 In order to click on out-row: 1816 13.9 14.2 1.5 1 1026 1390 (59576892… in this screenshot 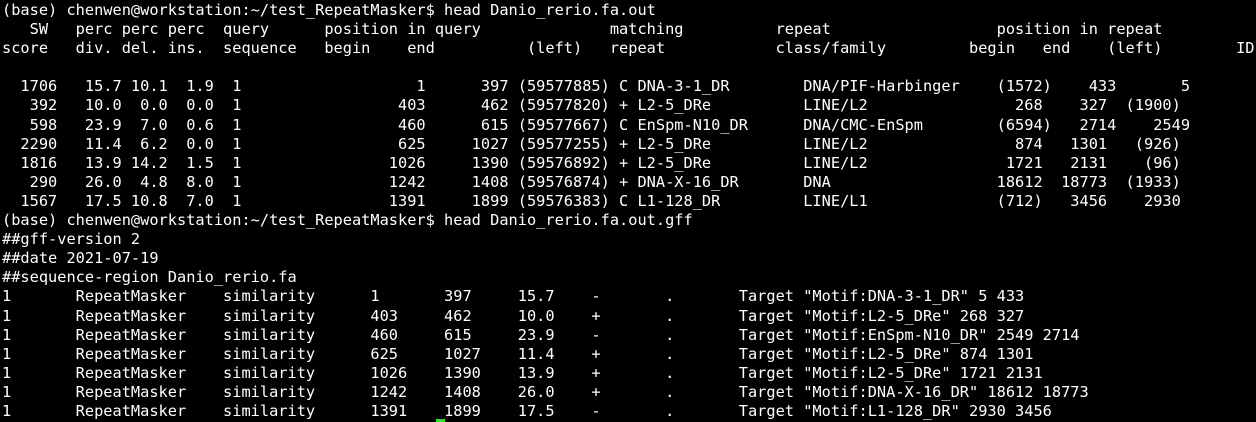, I will do `click(629, 162)`.